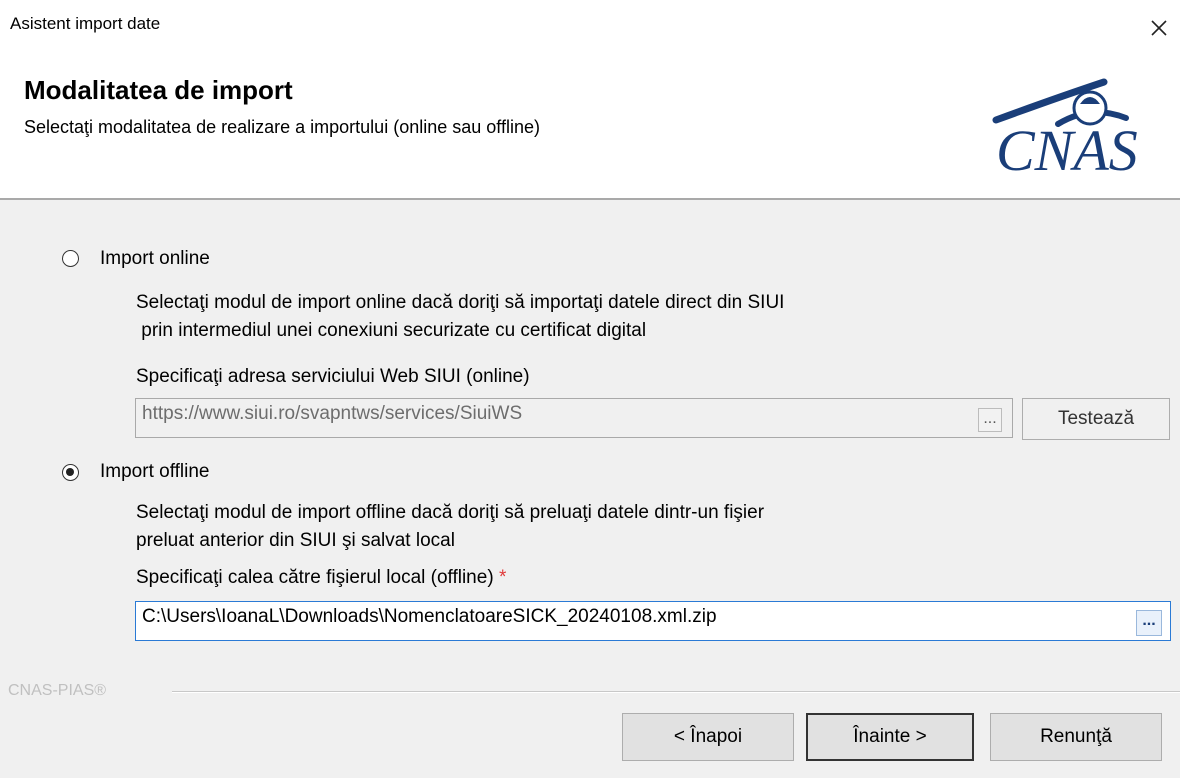 Image resolution: width=1180 pixels, height=778 pixels. What do you see at coordinates (70, 472) in the screenshot?
I see `radio-import-offline` at bounding box center [70, 472].